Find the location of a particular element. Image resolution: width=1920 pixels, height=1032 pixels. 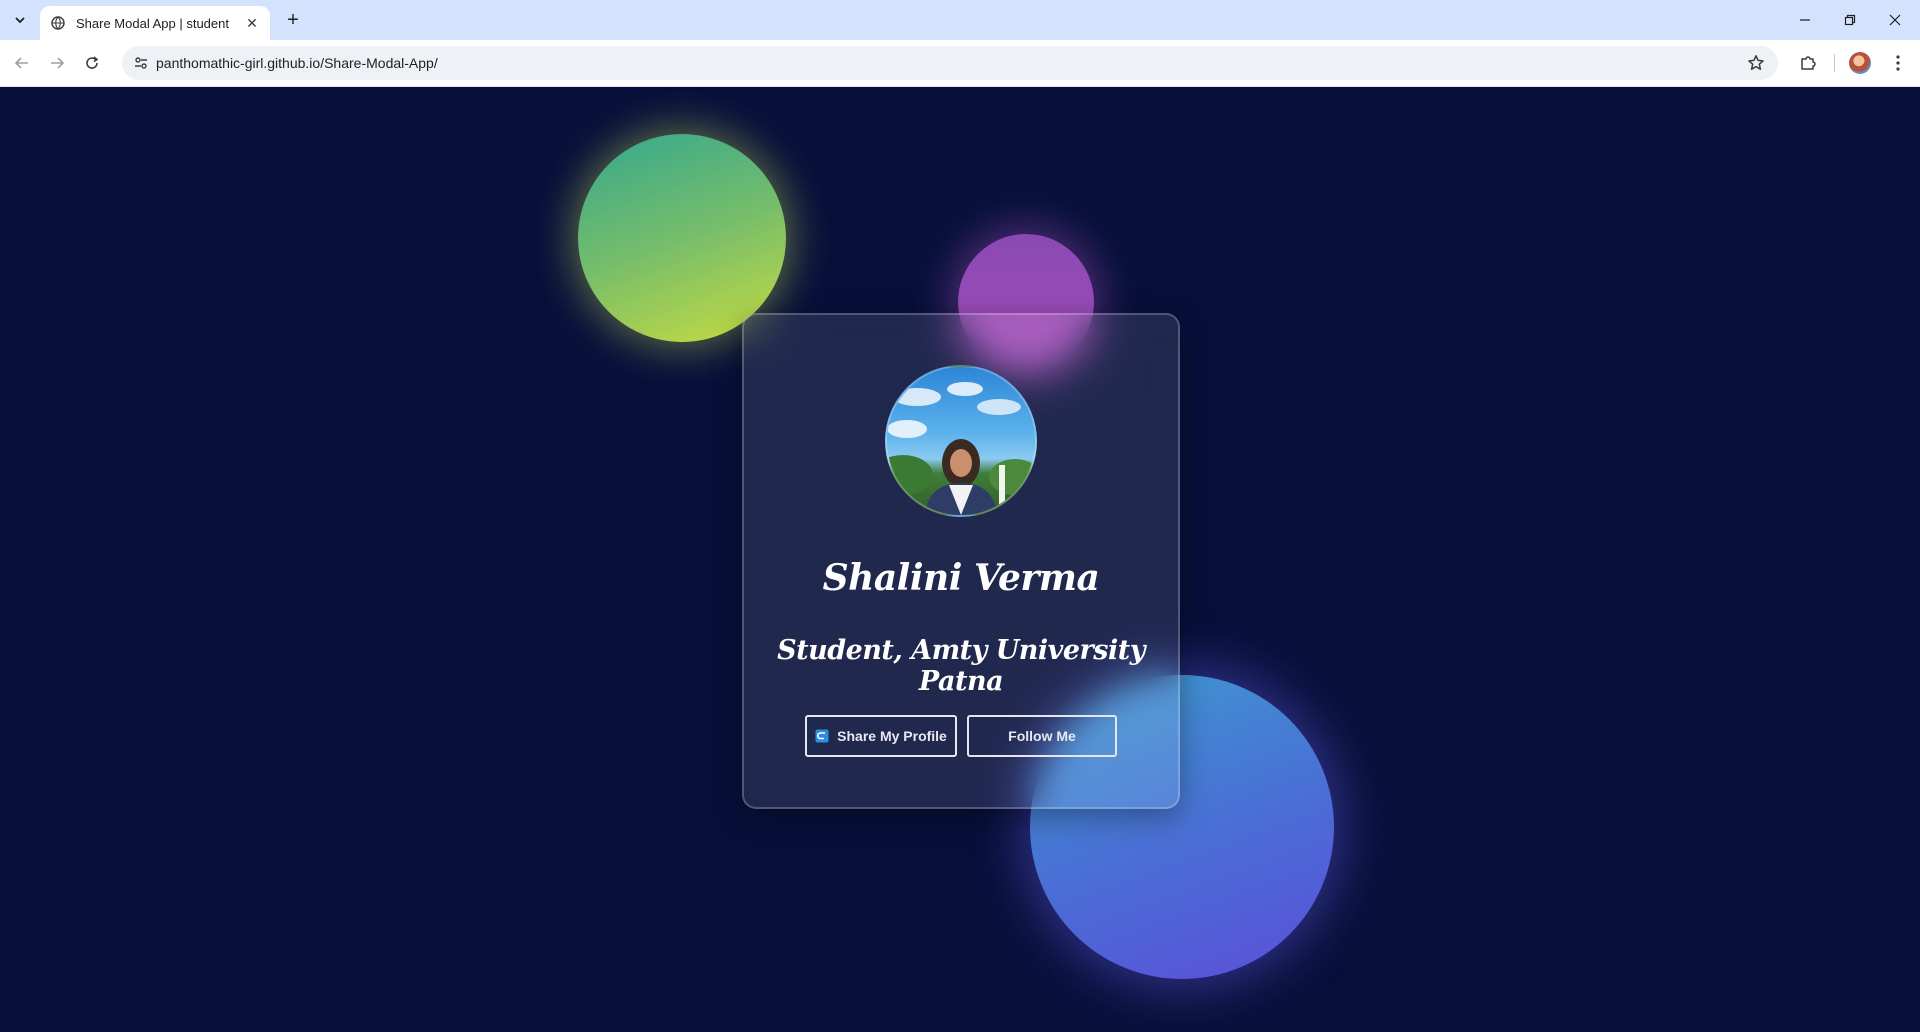

browser-profile-avatar is located at coordinates (1860, 63).